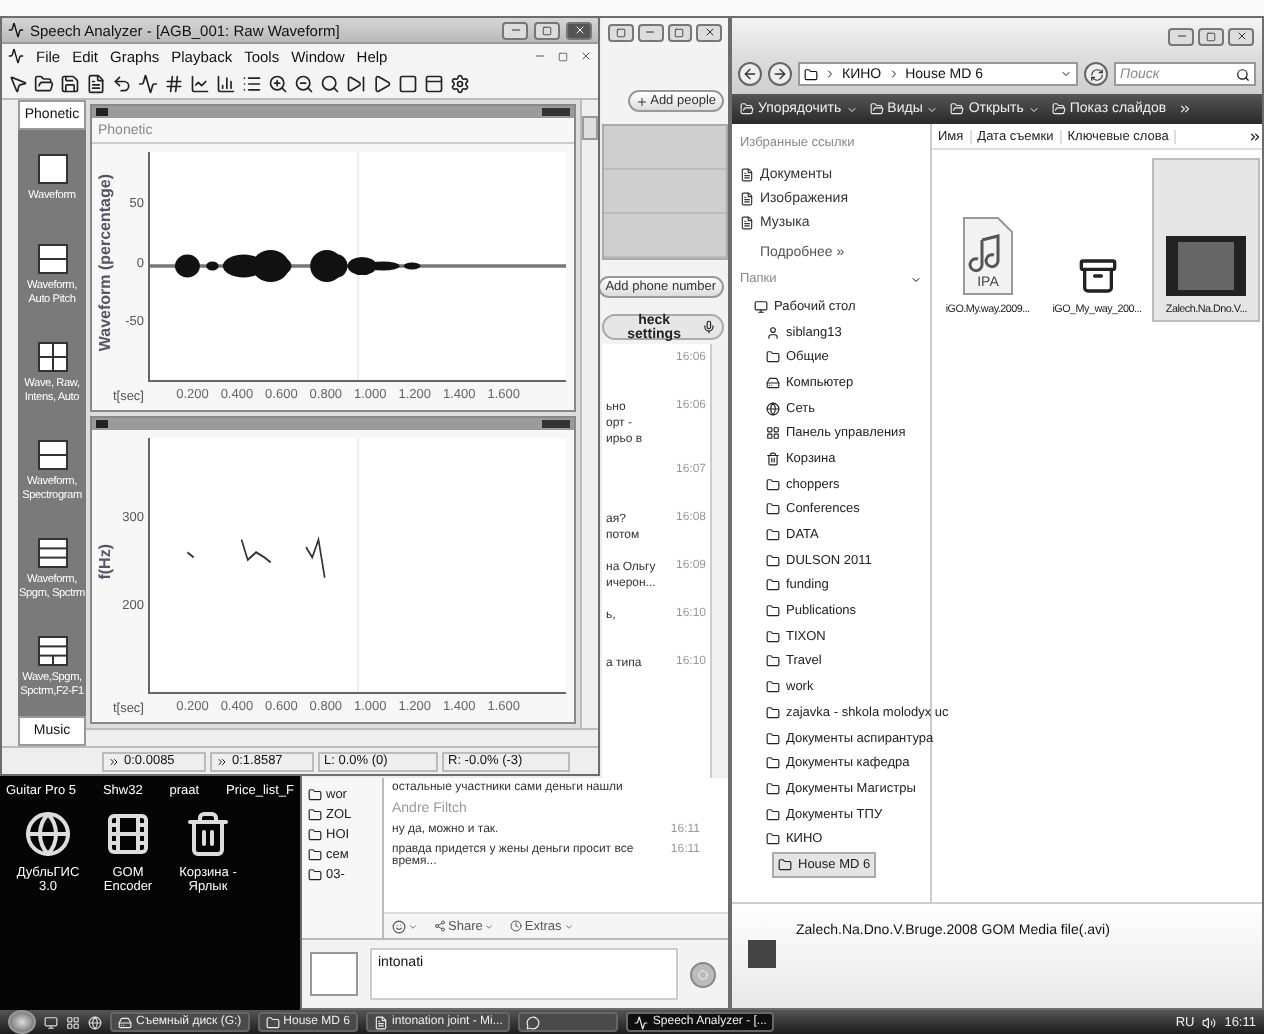 The image size is (1264, 1034). Describe the element at coordinates (405, 926) in the screenshot. I see `emoticon-button` at that location.